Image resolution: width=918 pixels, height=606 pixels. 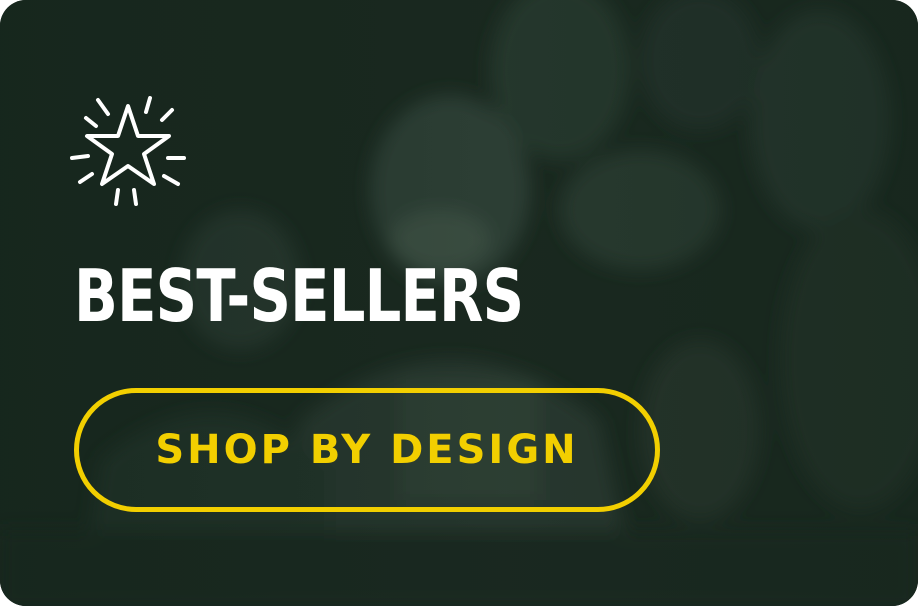 What do you see at coordinates (299, 296) in the screenshot?
I see `banner-title: BEST-SELLERS` at bounding box center [299, 296].